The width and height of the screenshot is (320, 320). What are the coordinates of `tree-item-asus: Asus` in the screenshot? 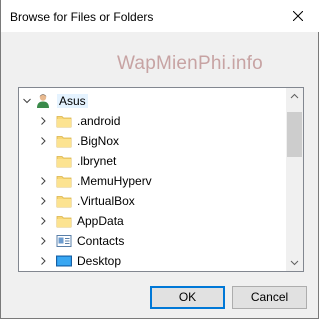 It's located at (153, 101).